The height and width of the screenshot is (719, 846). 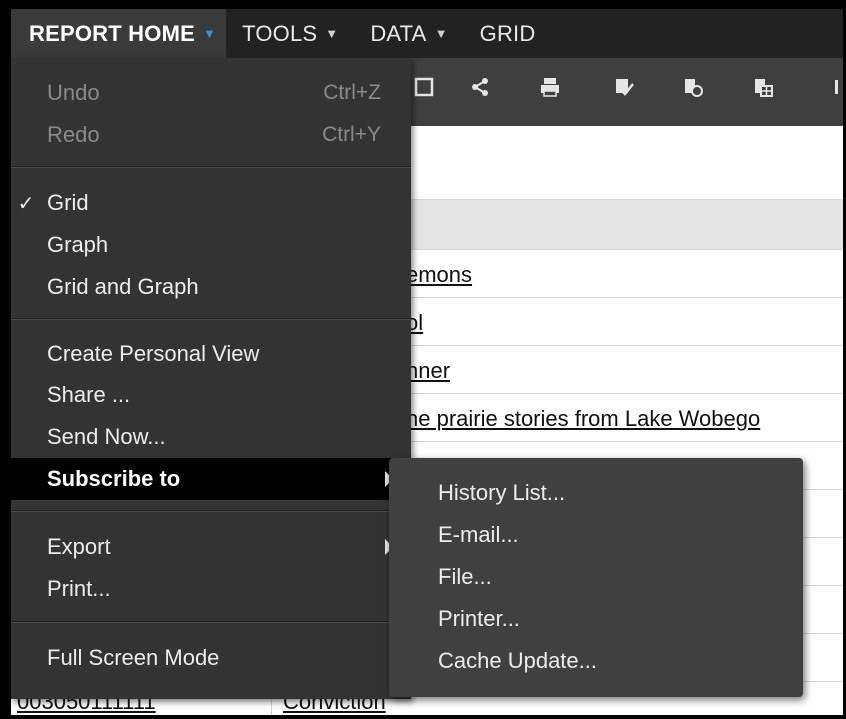 I want to click on subscribe-icon, so click(x=693, y=91).